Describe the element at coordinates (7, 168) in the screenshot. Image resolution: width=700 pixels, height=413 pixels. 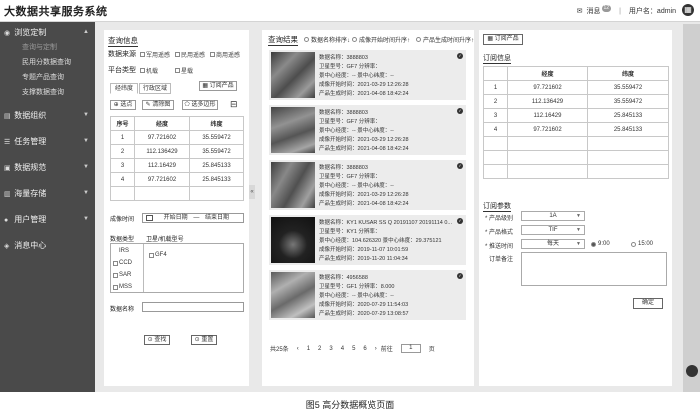
I see `spec-icon: ▣` at that location.